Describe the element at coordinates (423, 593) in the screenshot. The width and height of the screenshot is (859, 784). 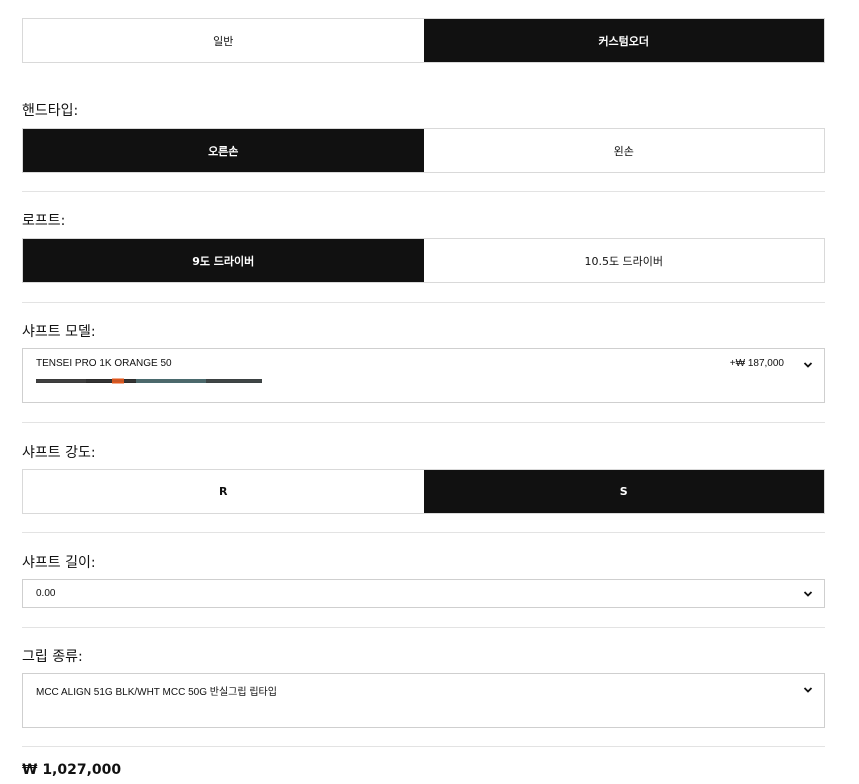
I see `shaft-length-select: 0.00` at that location.